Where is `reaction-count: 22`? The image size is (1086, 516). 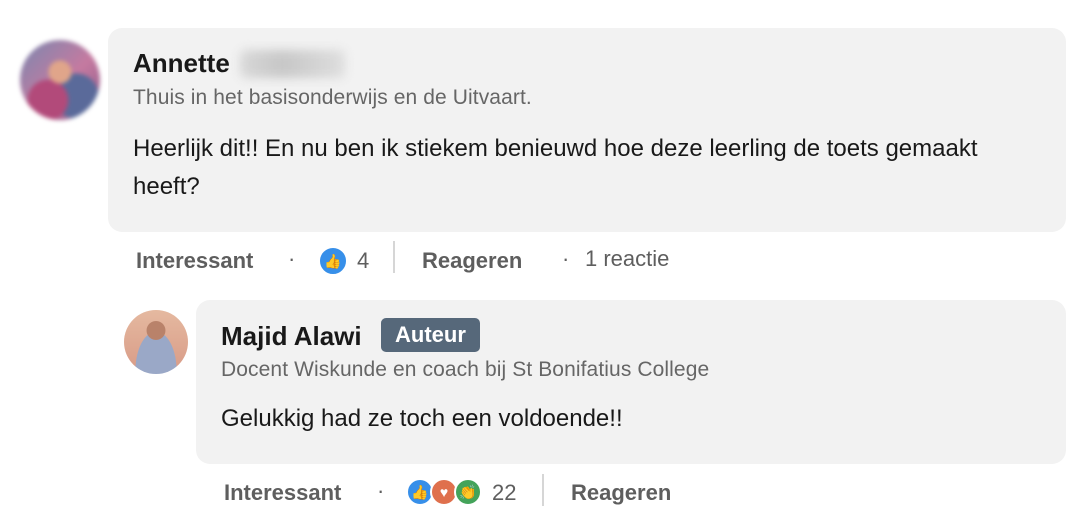 reaction-count: 22 is located at coordinates (504, 493).